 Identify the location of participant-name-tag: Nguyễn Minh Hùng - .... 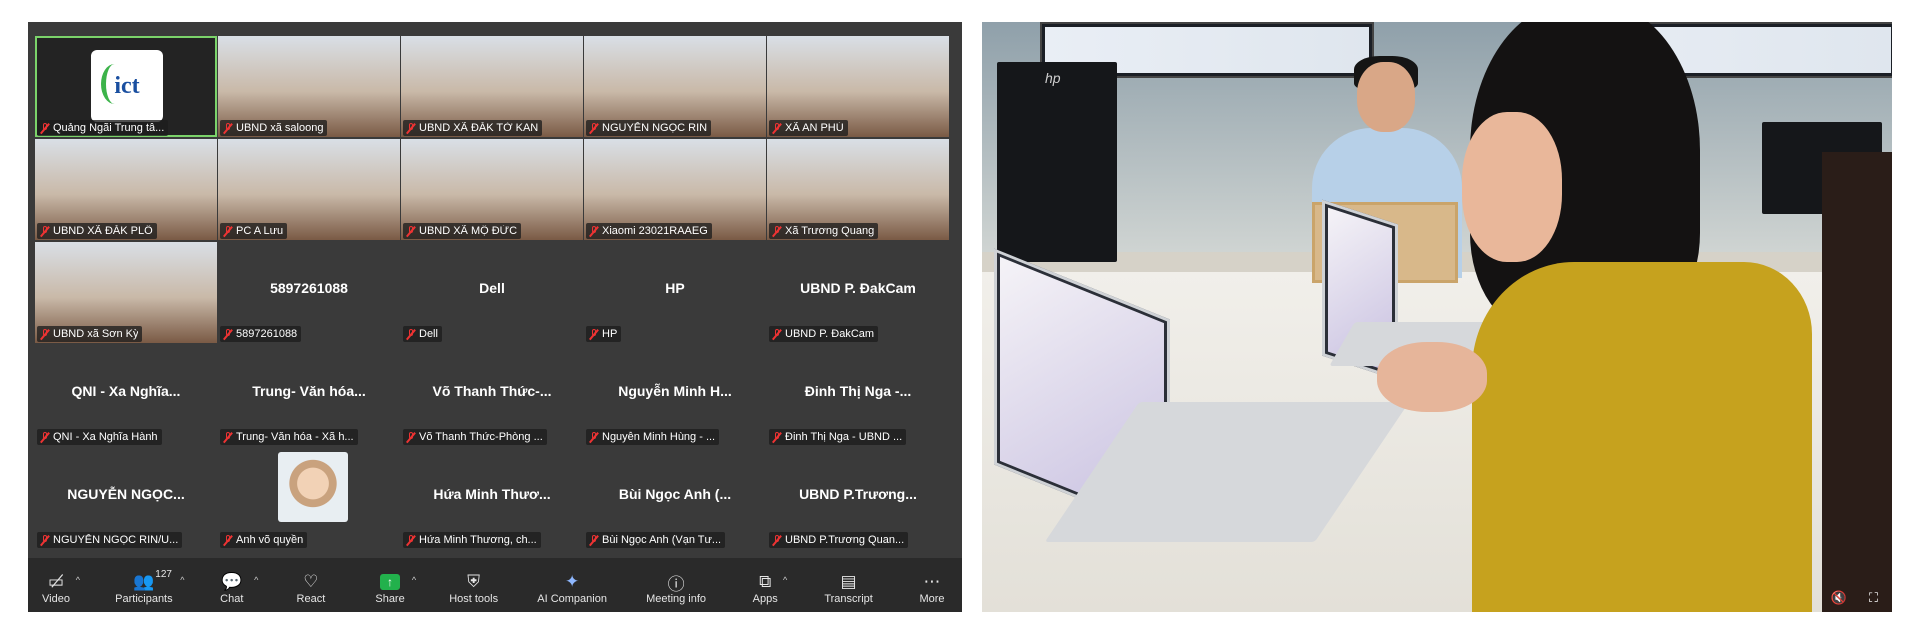
(653, 437).